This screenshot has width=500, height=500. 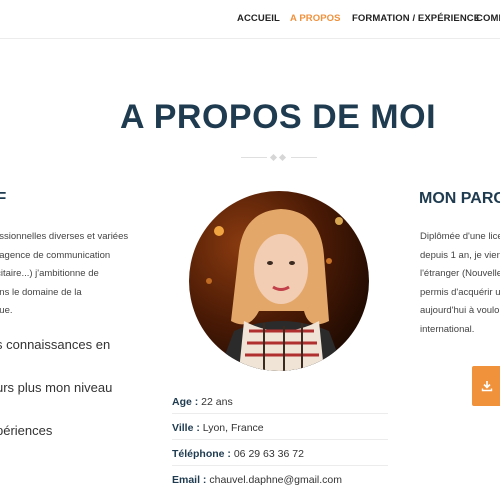 I want to click on info-value: chauvel.daphne@gmail.com, so click(x=275, y=480).